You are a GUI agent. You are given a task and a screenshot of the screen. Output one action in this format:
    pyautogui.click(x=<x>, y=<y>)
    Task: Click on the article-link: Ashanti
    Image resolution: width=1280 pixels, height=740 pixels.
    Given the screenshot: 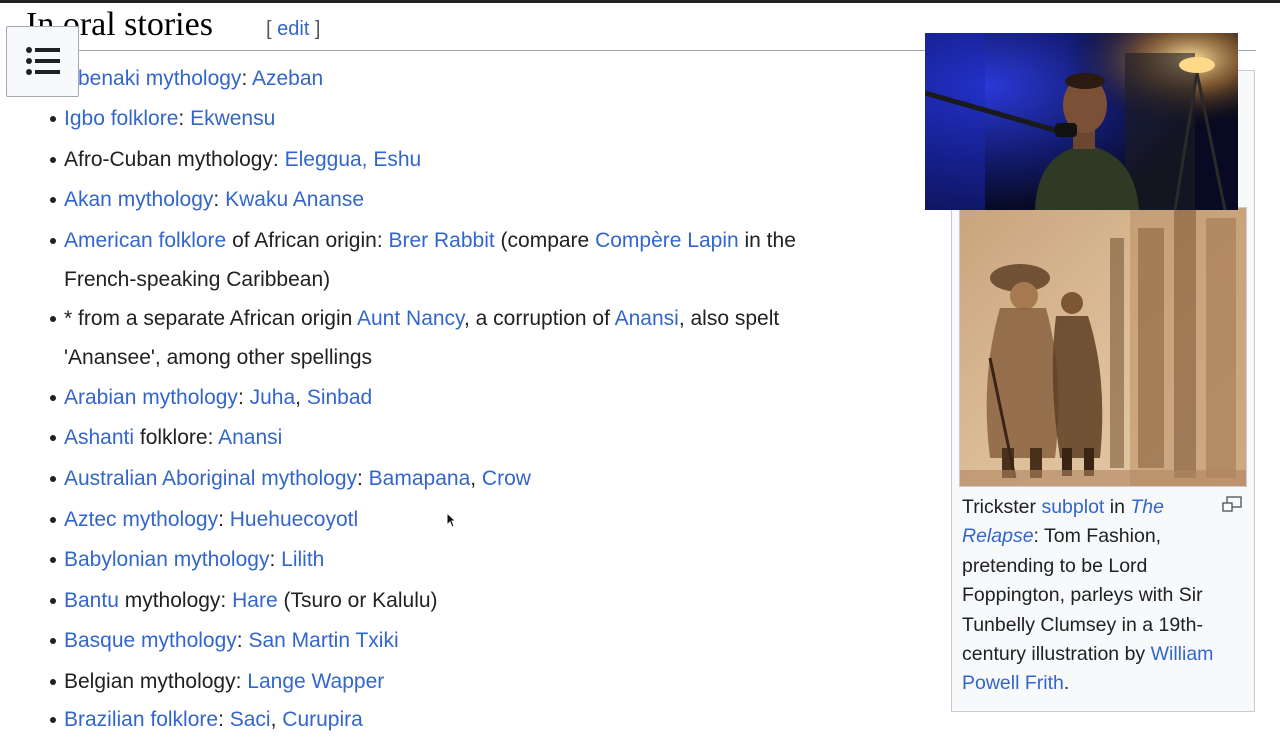 What is the action you would take?
    pyautogui.click(x=99, y=437)
    